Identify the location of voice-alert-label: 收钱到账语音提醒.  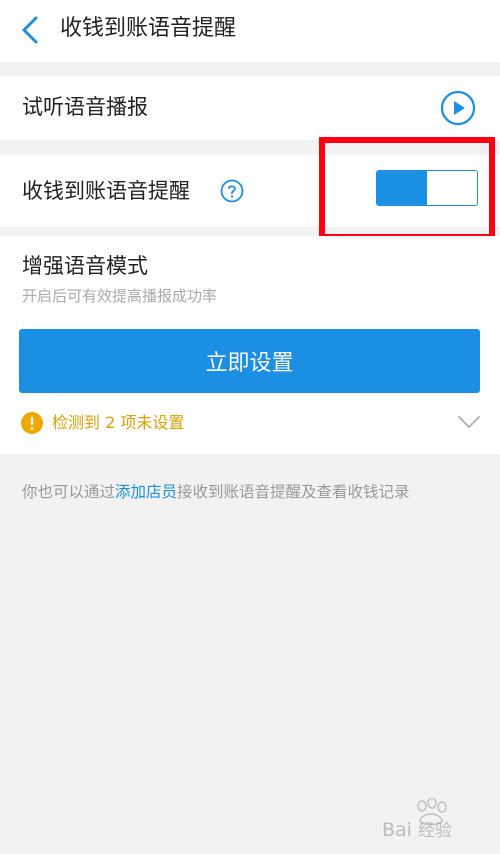
(106, 191).